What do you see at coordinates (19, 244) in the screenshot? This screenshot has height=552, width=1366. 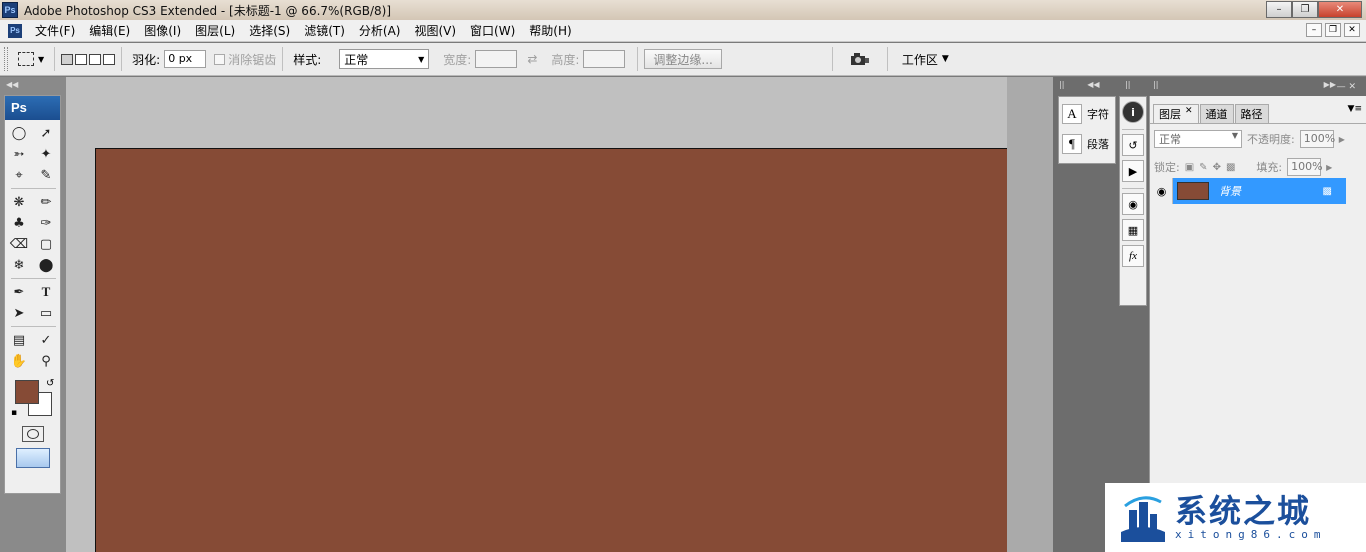 I see `eraser-tool-icon: ⌫` at bounding box center [19, 244].